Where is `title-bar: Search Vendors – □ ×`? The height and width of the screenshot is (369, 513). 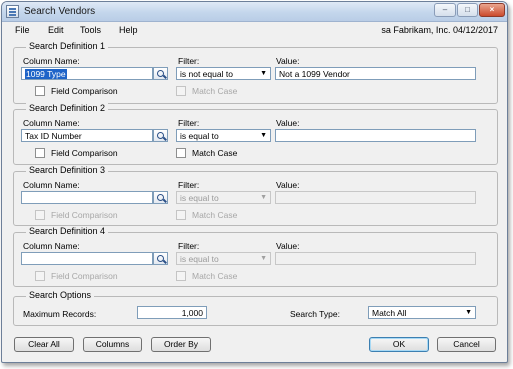 title-bar: Search Vendors – □ × is located at coordinates (254, 12).